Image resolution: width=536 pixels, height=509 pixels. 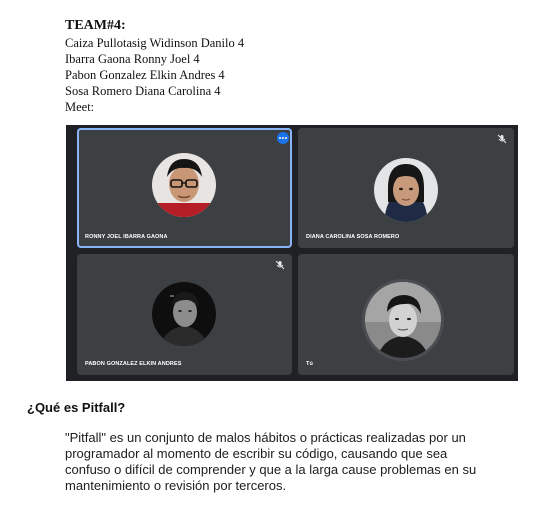 I want to click on team-member: Pabon Gonzalez Elkin Andres 4, so click(x=145, y=75).